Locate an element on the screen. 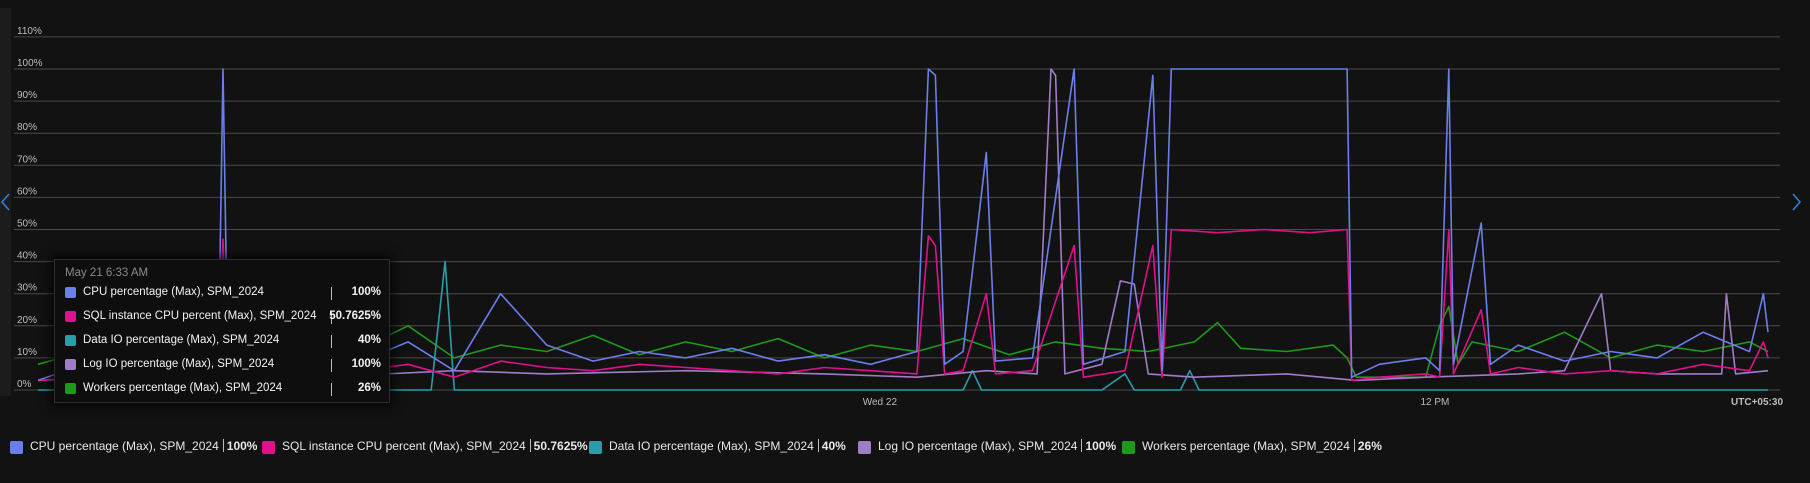 The width and height of the screenshot is (1810, 483). tooltip-series-name: Log IO percentage (Max), SPM_2024 is located at coordinates (179, 364).